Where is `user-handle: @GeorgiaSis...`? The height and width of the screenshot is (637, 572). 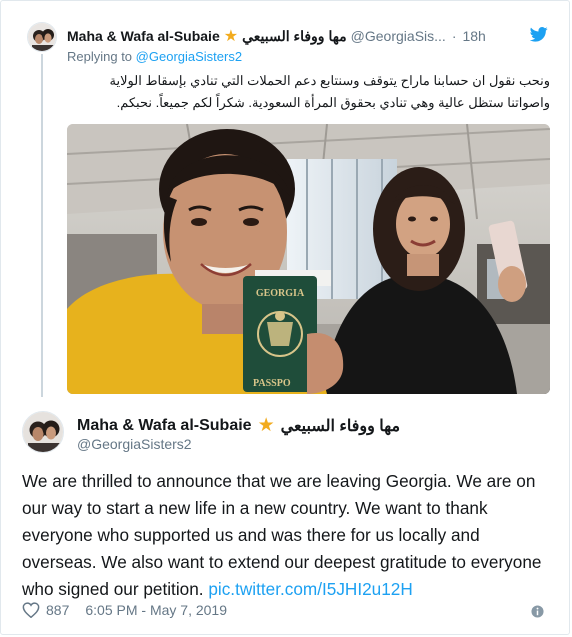 user-handle: @GeorgiaSis... is located at coordinates (398, 36).